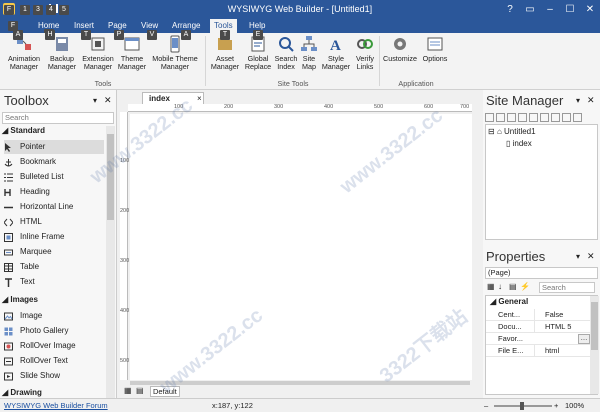 The width and height of the screenshot is (600, 412). Describe the element at coordinates (173, 98) in the screenshot. I see `document-tab-index: index ×` at that location.